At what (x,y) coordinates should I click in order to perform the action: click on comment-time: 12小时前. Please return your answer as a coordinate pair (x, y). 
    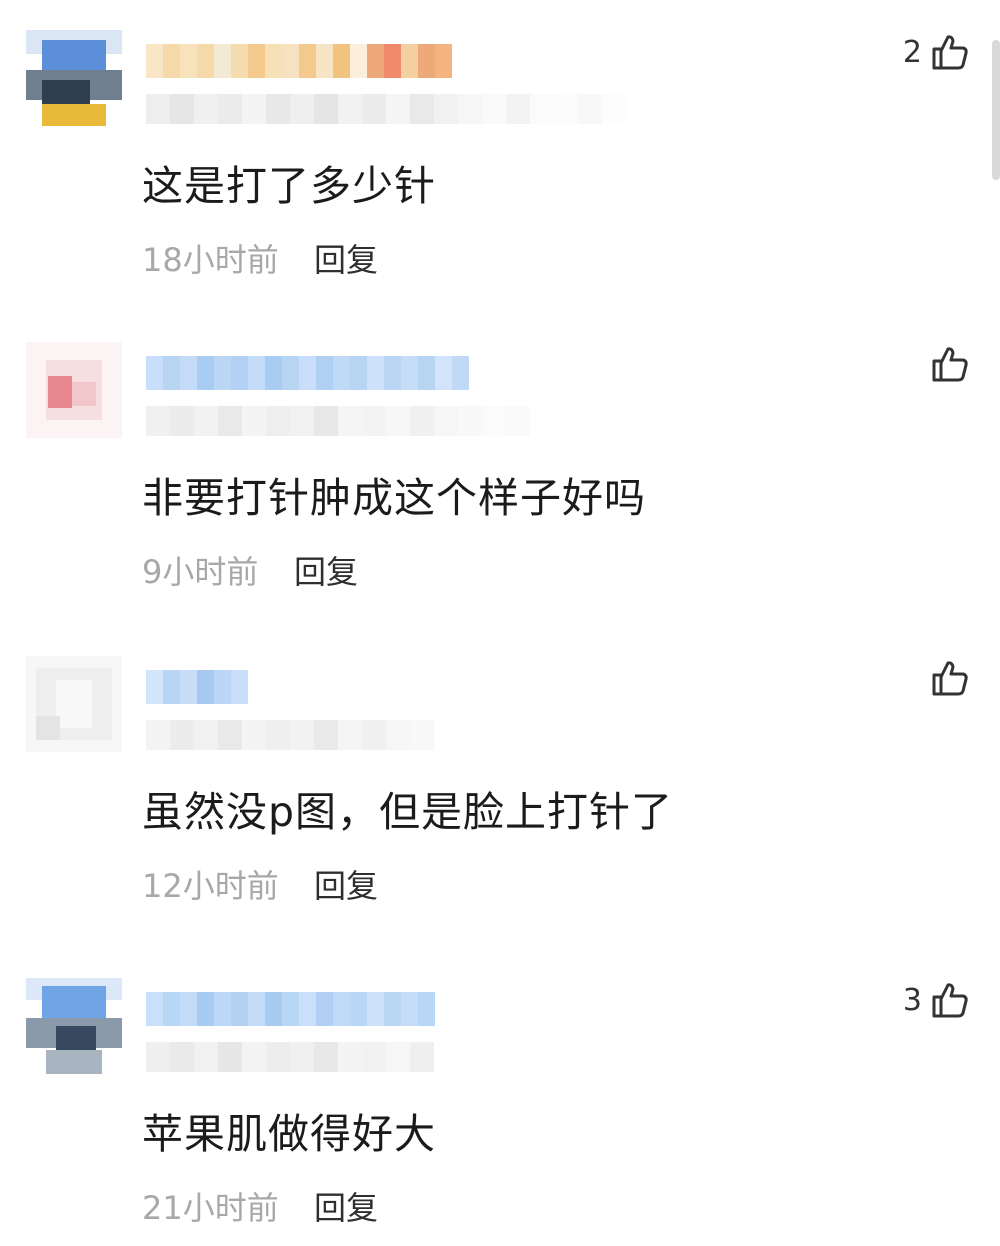
    Looking at the image, I should click on (210, 886).